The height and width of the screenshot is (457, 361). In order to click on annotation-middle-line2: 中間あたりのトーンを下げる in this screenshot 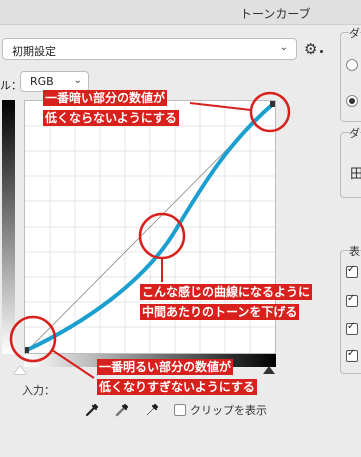, I will do `click(220, 312)`.